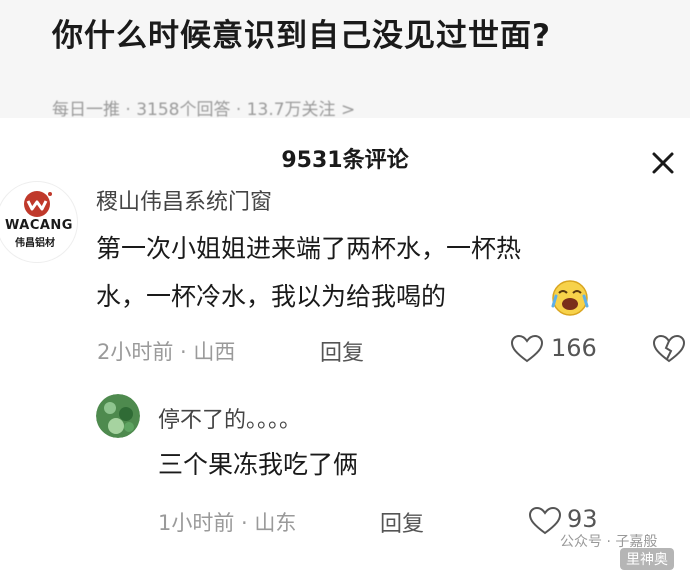  I want to click on close-button, so click(663, 163).